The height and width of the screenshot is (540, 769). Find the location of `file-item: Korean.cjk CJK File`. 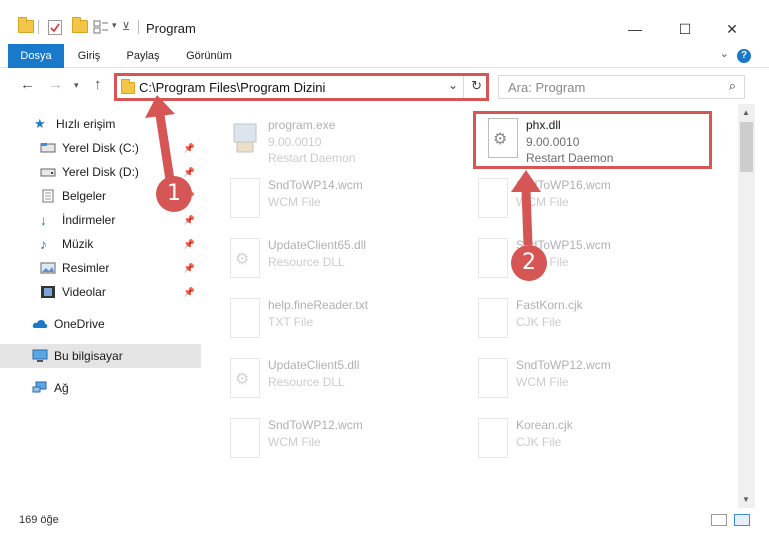

file-item: Korean.cjk CJK File is located at coordinates (584, 440).